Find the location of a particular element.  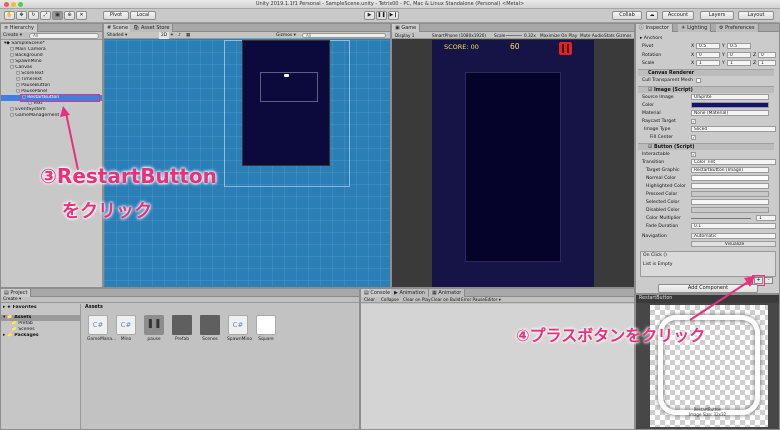

mute-audio-toggle: Mute Audio is located at coordinates (592, 35).